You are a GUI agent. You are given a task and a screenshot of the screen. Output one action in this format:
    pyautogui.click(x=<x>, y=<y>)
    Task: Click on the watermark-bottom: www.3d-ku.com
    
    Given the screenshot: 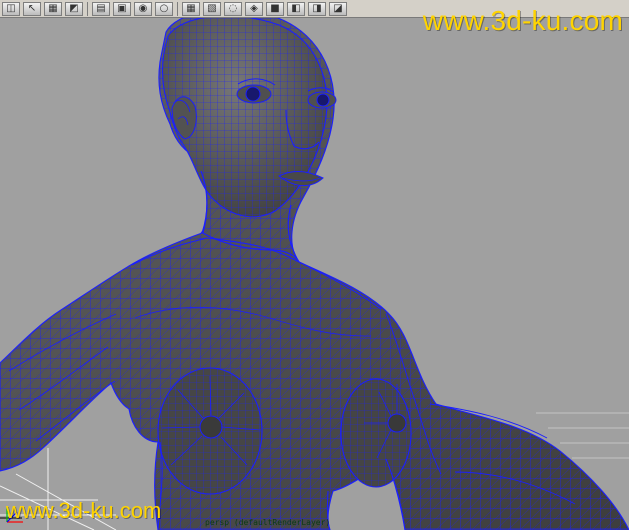 What is the action you would take?
    pyautogui.click(x=84, y=510)
    